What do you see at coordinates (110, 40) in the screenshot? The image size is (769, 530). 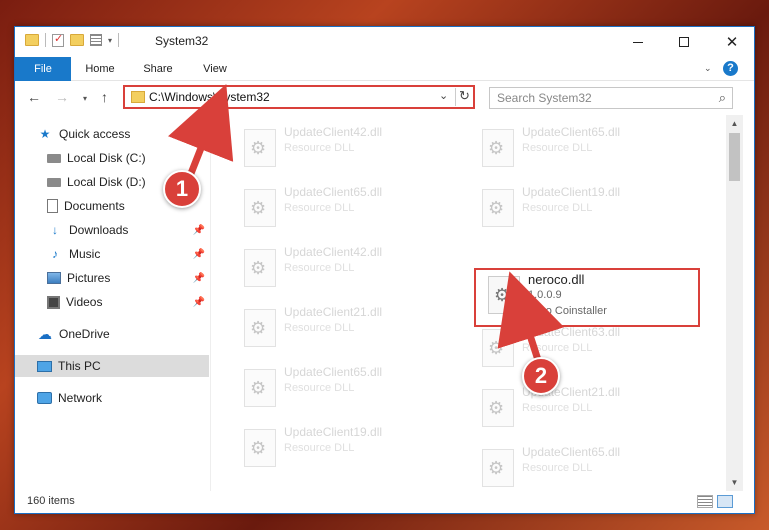 I see `customize-dropdown-icon: ▾` at bounding box center [110, 40].